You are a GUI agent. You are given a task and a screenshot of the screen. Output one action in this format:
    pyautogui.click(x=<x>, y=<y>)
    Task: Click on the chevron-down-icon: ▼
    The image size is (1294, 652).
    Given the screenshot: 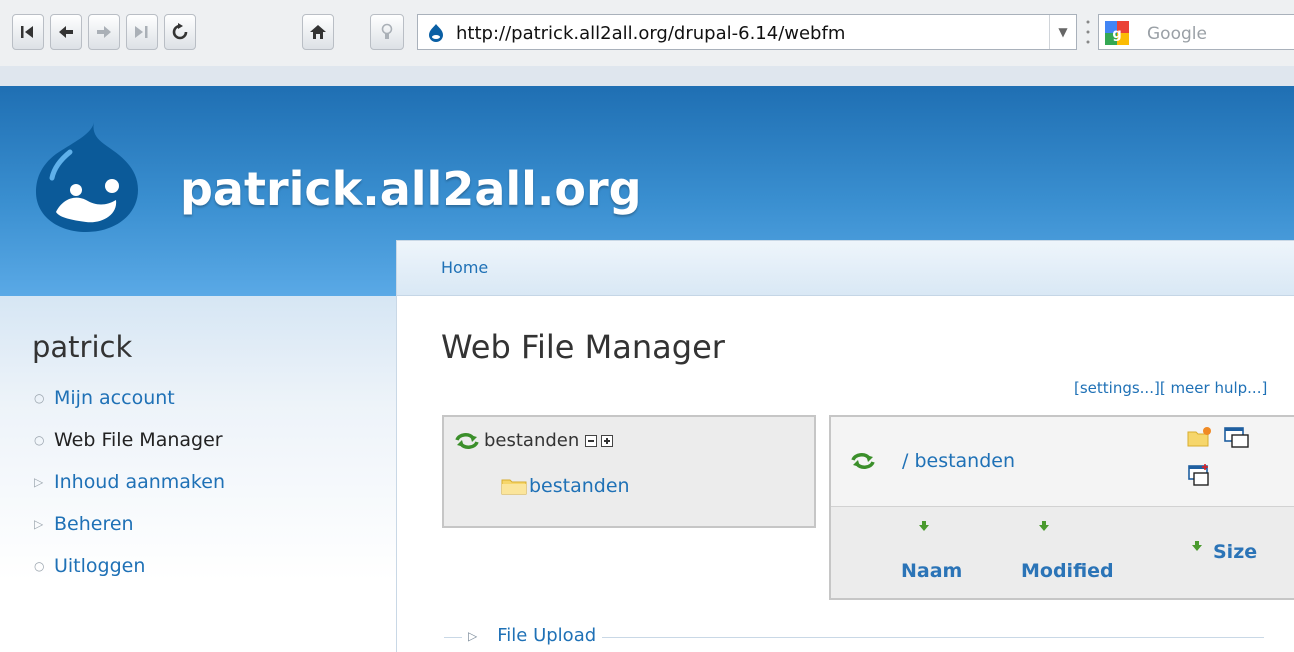 What is the action you would take?
    pyautogui.click(x=1063, y=32)
    